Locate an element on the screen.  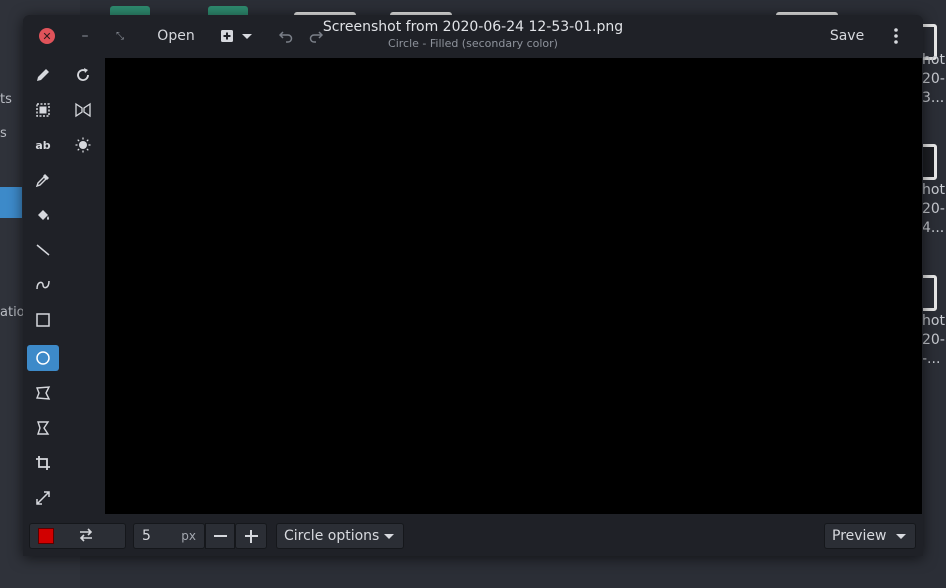
size-decrease-button is located at coordinates (220, 536).